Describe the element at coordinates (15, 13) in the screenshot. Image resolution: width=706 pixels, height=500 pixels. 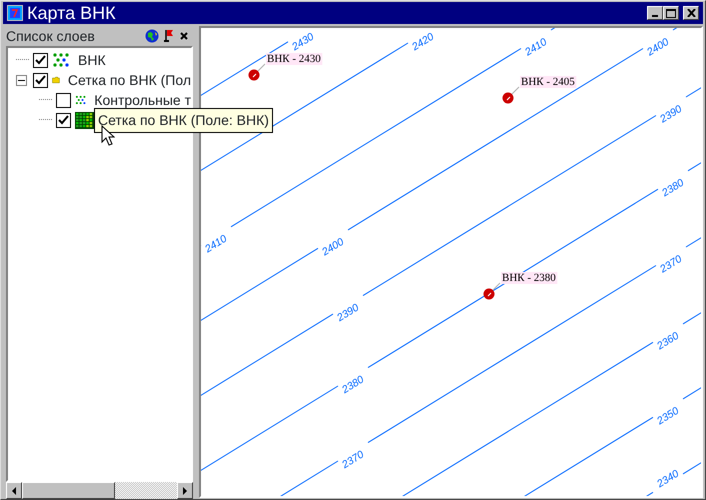
I see `map-icon` at that location.